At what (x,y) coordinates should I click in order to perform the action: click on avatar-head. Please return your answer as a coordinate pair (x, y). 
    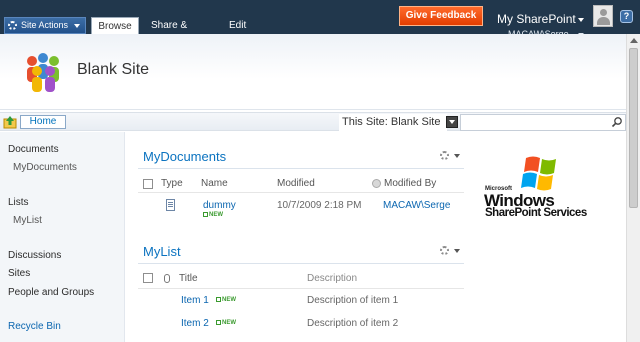
    Looking at the image, I should click on (603, 12).